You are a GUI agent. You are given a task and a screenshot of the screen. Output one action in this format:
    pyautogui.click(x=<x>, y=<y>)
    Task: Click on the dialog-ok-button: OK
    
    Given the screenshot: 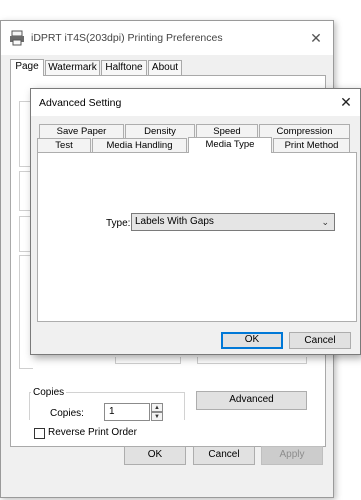 What is the action you would take?
    pyautogui.click(x=252, y=340)
    